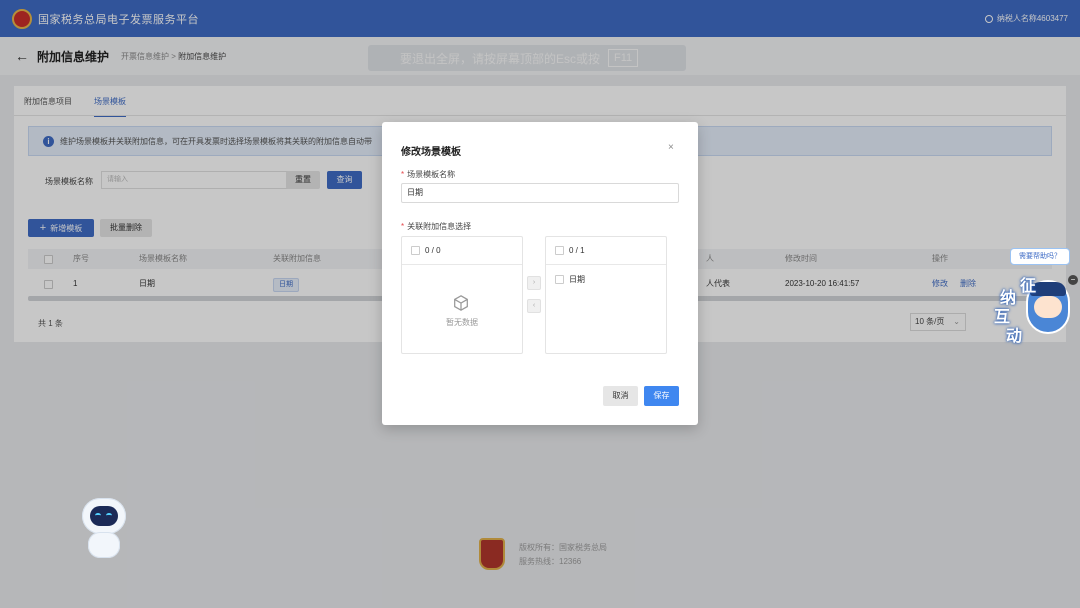  I want to click on save-button: 保存, so click(661, 396).